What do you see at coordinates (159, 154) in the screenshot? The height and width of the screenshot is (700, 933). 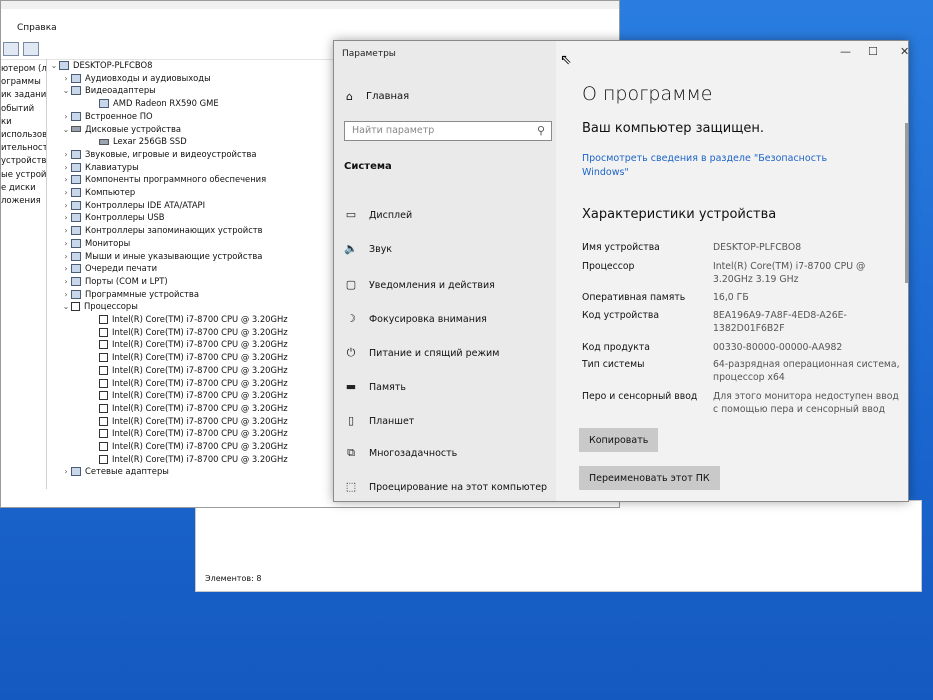 I see `tree-row: › Звуковые, игровые и видеоустройства` at bounding box center [159, 154].